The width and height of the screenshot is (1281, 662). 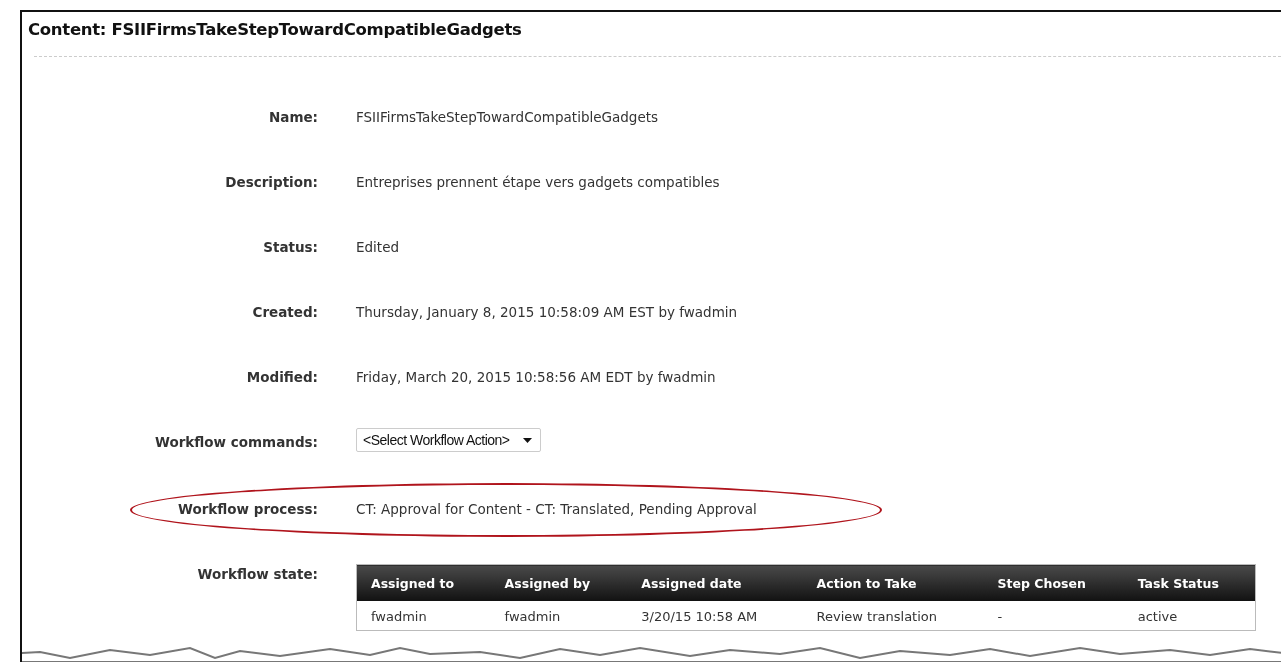 What do you see at coordinates (507, 116) in the screenshot?
I see `field-value: FSIIFirmsTakeStepTowardCompatibleGadgets` at bounding box center [507, 116].